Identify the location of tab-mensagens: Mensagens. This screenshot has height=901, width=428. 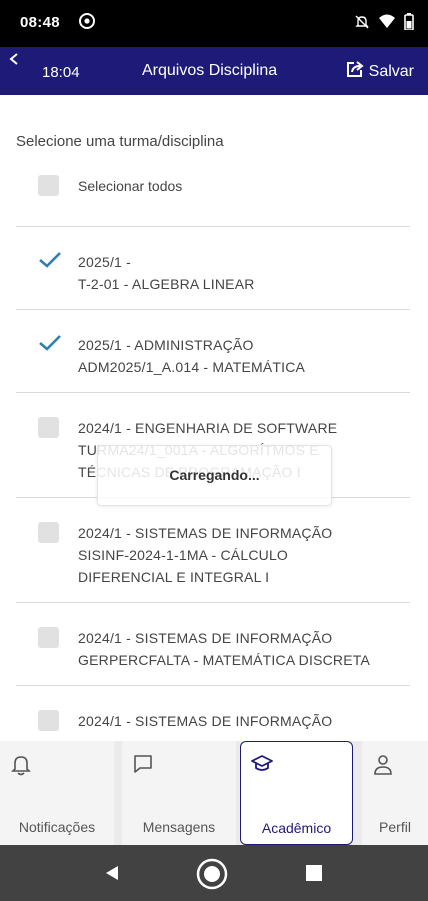
(179, 793).